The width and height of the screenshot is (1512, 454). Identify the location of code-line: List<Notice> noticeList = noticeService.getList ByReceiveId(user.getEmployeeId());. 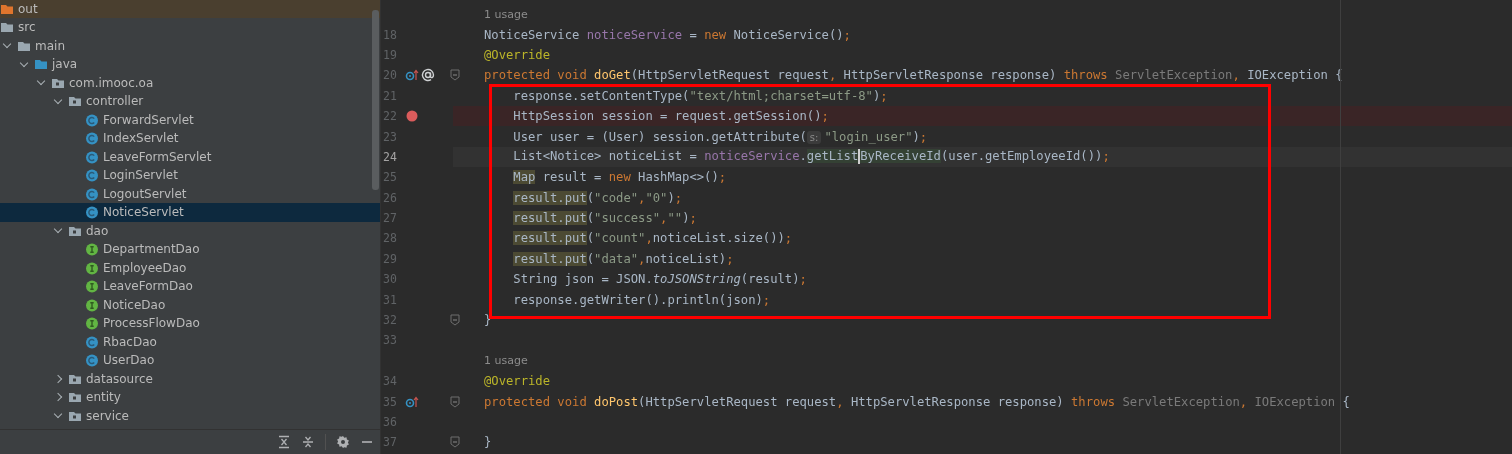
(811, 157).